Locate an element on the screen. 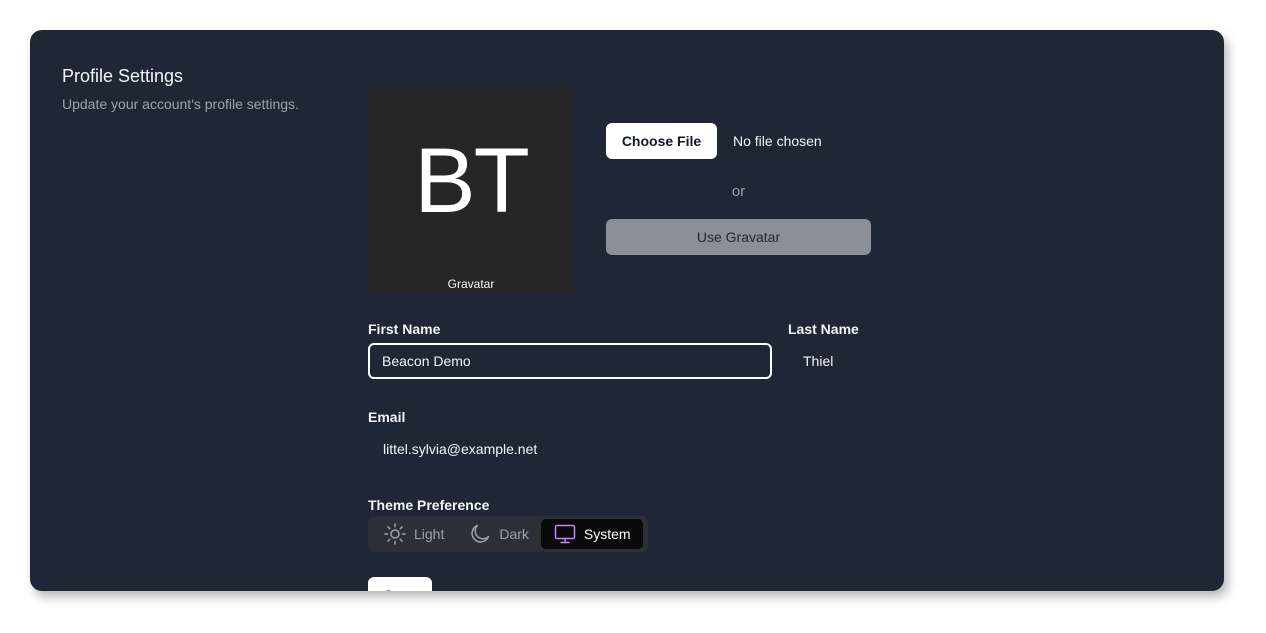 The width and height of the screenshot is (1266, 633). first-name-label: First Name is located at coordinates (404, 329).